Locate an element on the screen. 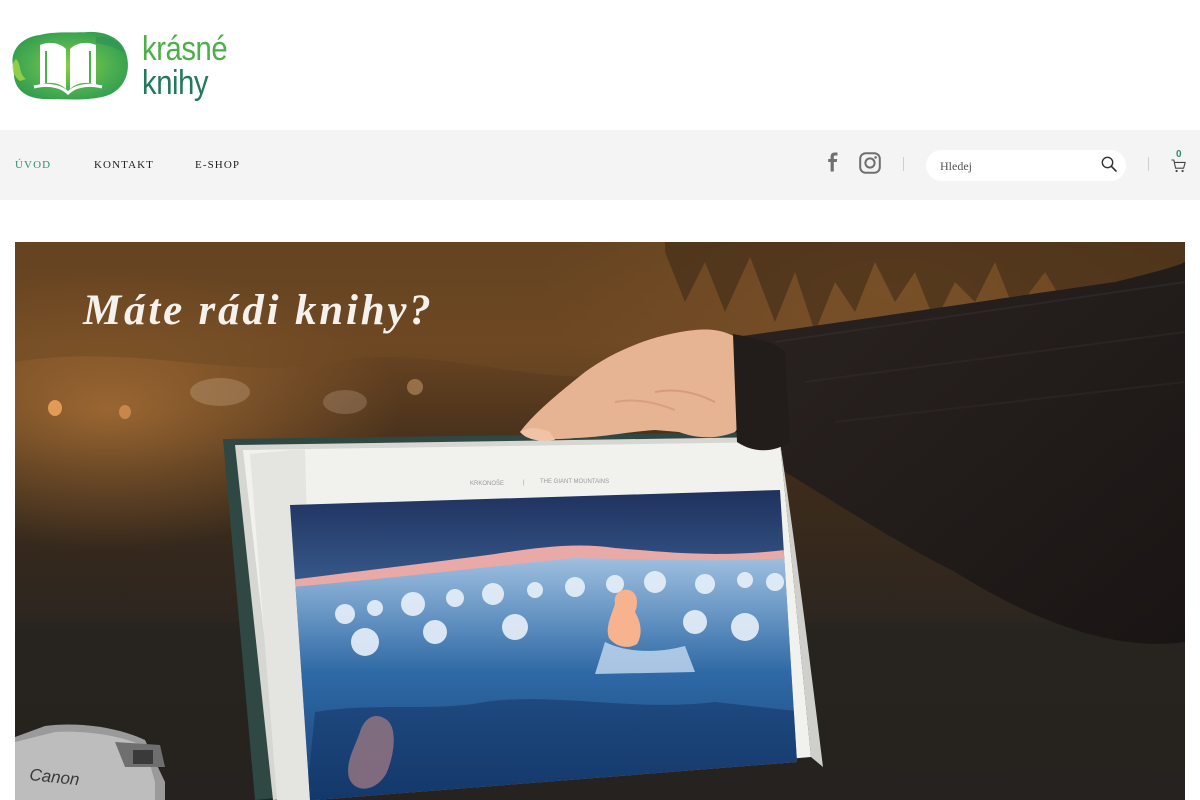 Image resolution: width=1200 pixels, height=800 pixels. brand-name-part2: knihy is located at coordinates (175, 83).